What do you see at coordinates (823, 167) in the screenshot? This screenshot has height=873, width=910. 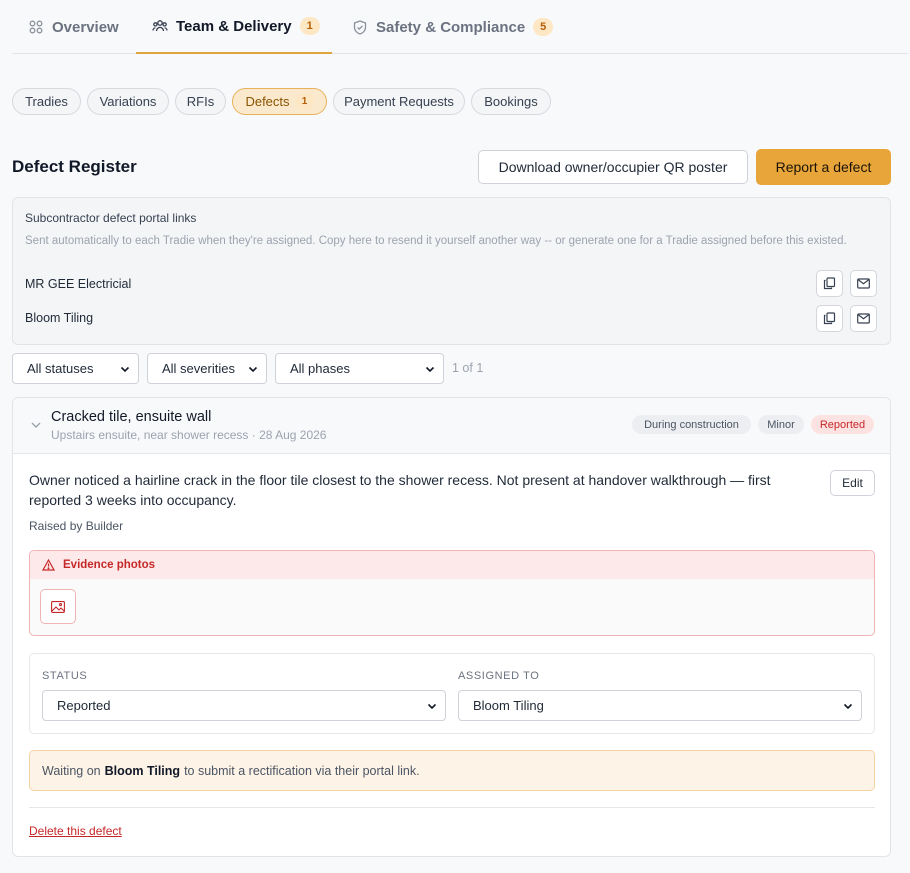 I see `report-defect-button: Report a defect` at bounding box center [823, 167].